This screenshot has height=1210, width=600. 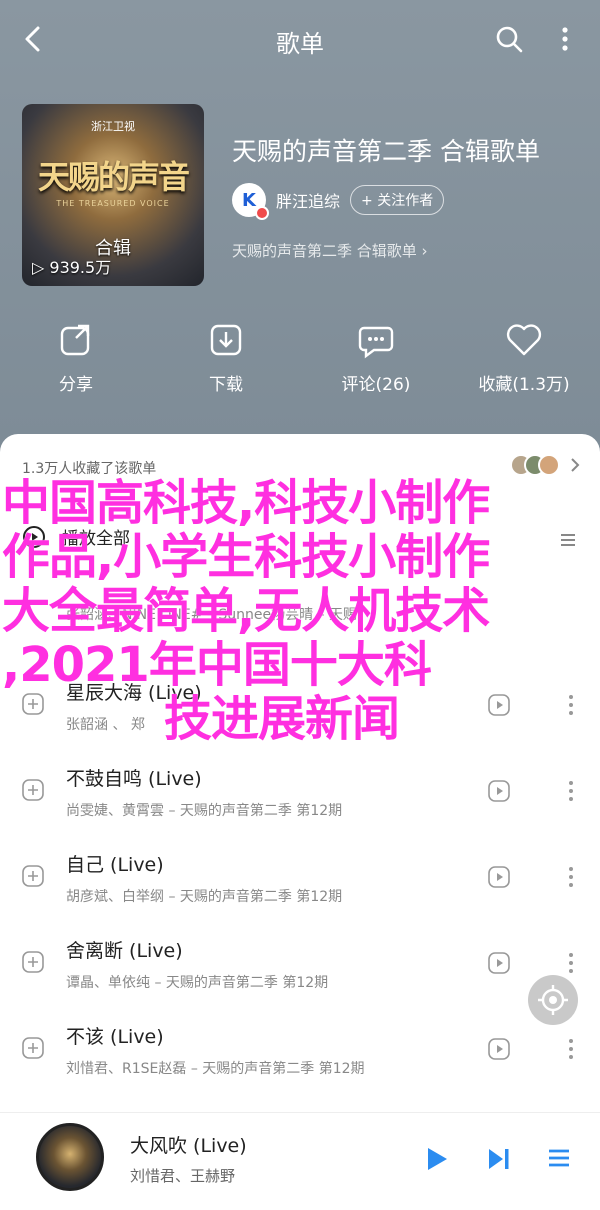 What do you see at coordinates (226, 340) in the screenshot?
I see `download-icon` at bounding box center [226, 340].